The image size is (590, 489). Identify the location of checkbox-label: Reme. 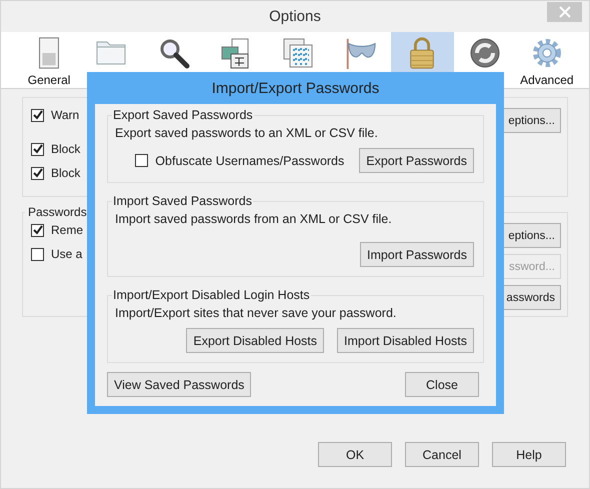
(67, 230).